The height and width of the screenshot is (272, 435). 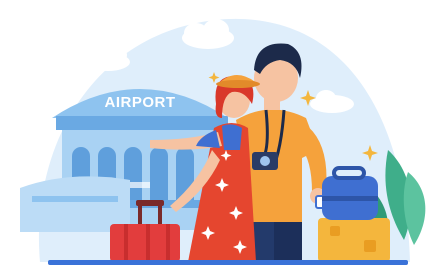 What do you see at coordinates (140, 102) in the screenshot?
I see `airport-sign: AIRPORT` at bounding box center [140, 102].